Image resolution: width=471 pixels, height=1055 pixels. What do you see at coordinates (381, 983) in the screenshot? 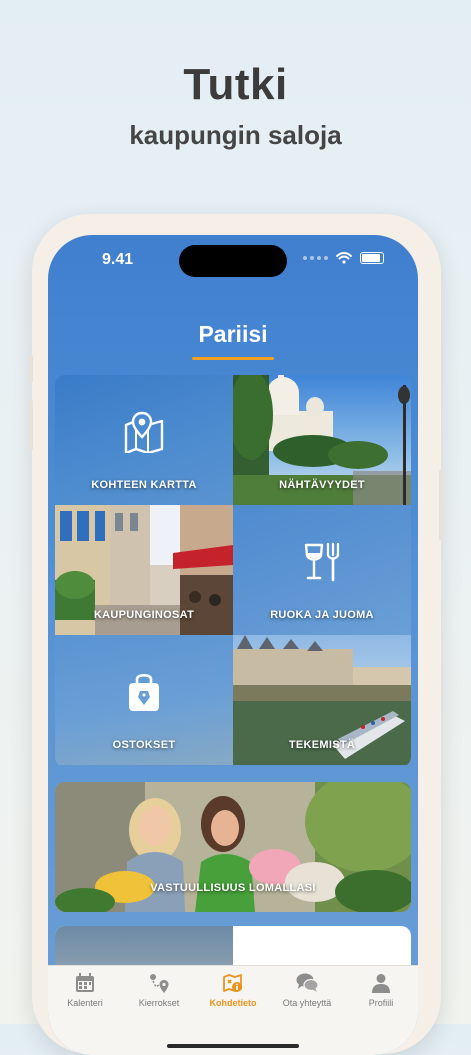
I see `profile-icon` at bounding box center [381, 983].